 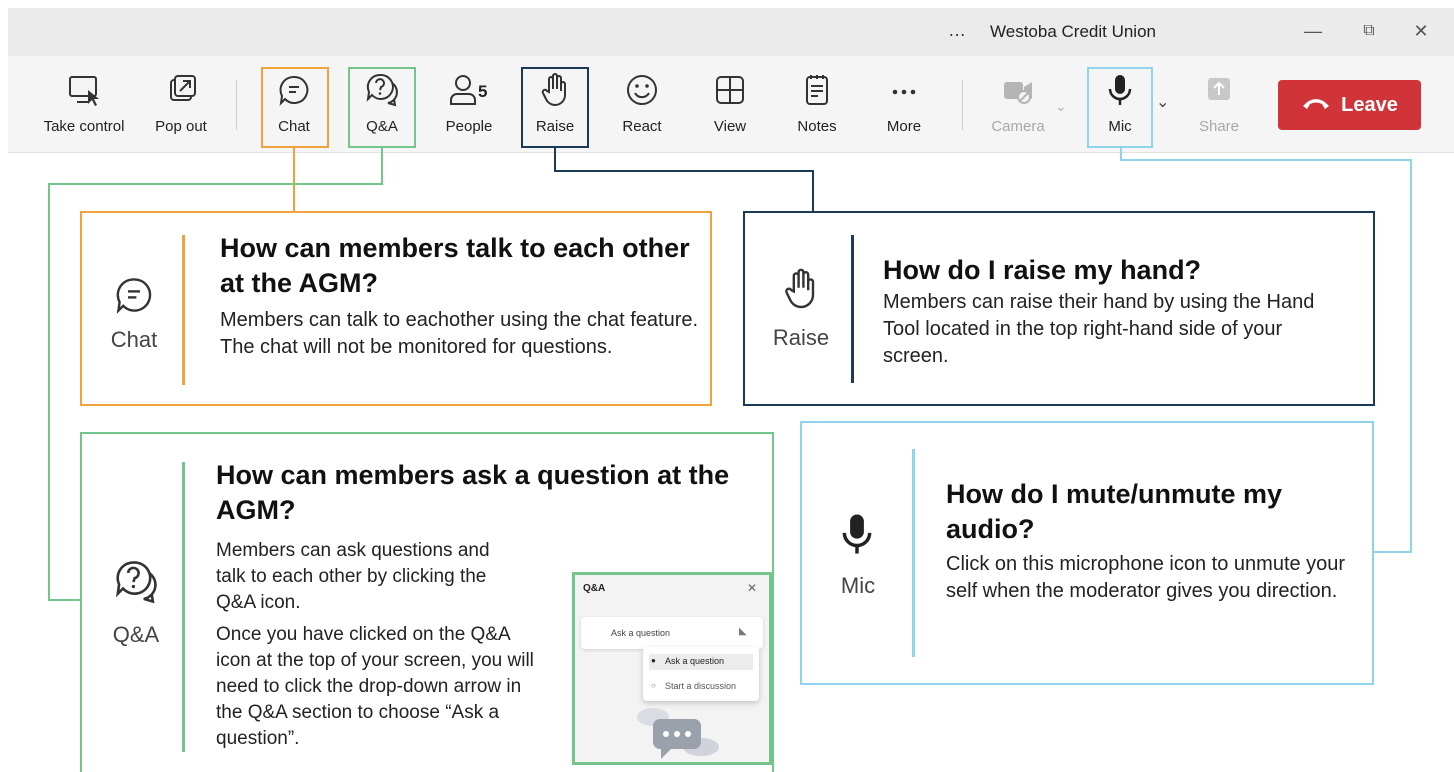 What do you see at coordinates (1061, 106) in the screenshot?
I see `camera-dropdown-chevron-icon: ⌄` at bounding box center [1061, 106].